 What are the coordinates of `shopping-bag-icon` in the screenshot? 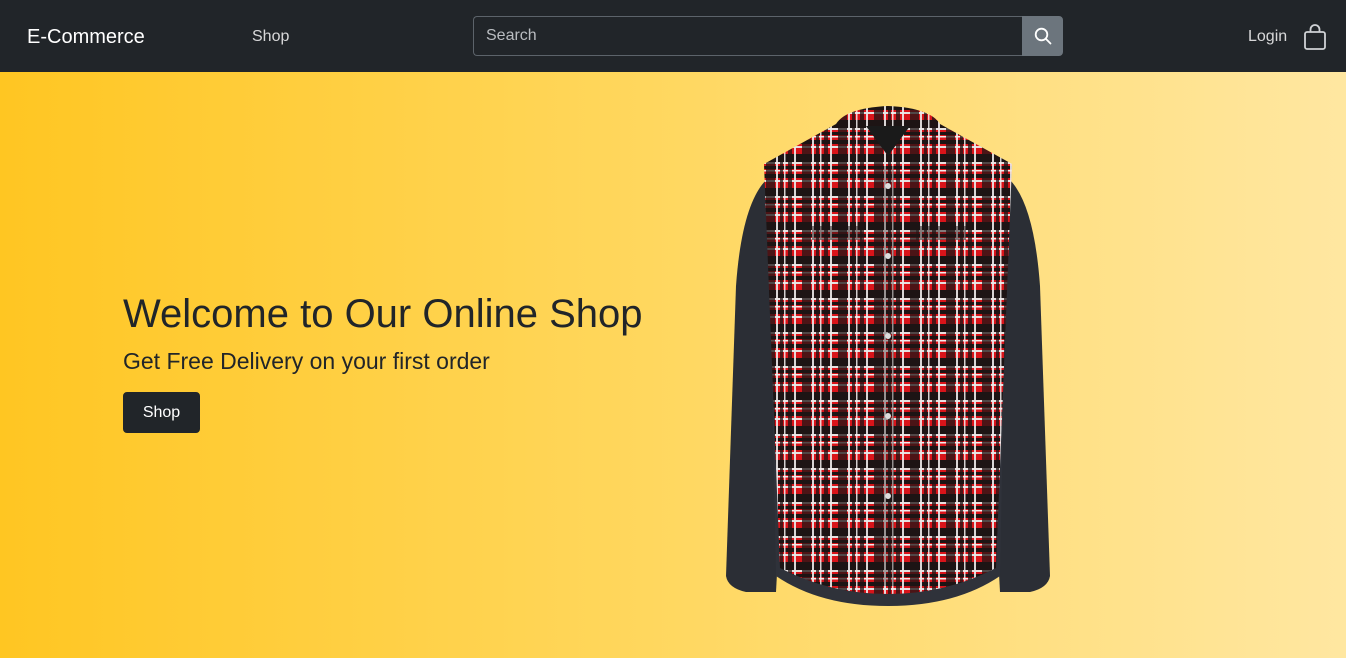 It's located at (1315, 37).